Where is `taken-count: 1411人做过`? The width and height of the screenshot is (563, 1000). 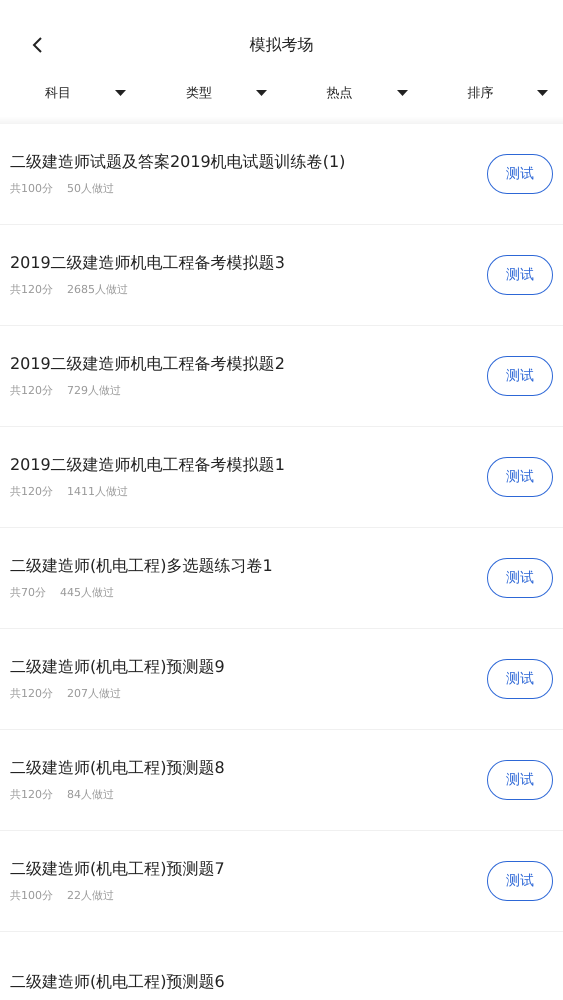
taken-count: 1411人做过 is located at coordinates (97, 491).